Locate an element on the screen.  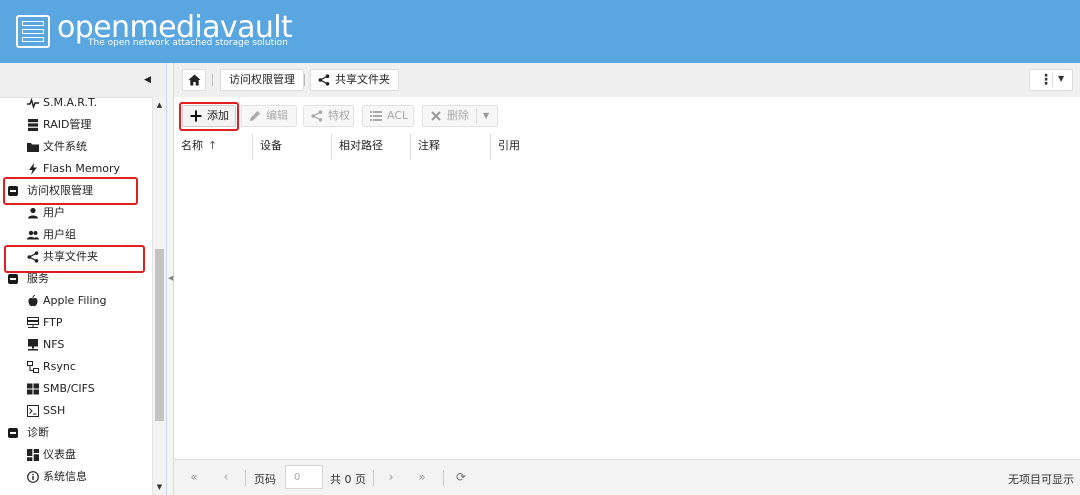
first-page-icon: « is located at coordinates (194, 477).